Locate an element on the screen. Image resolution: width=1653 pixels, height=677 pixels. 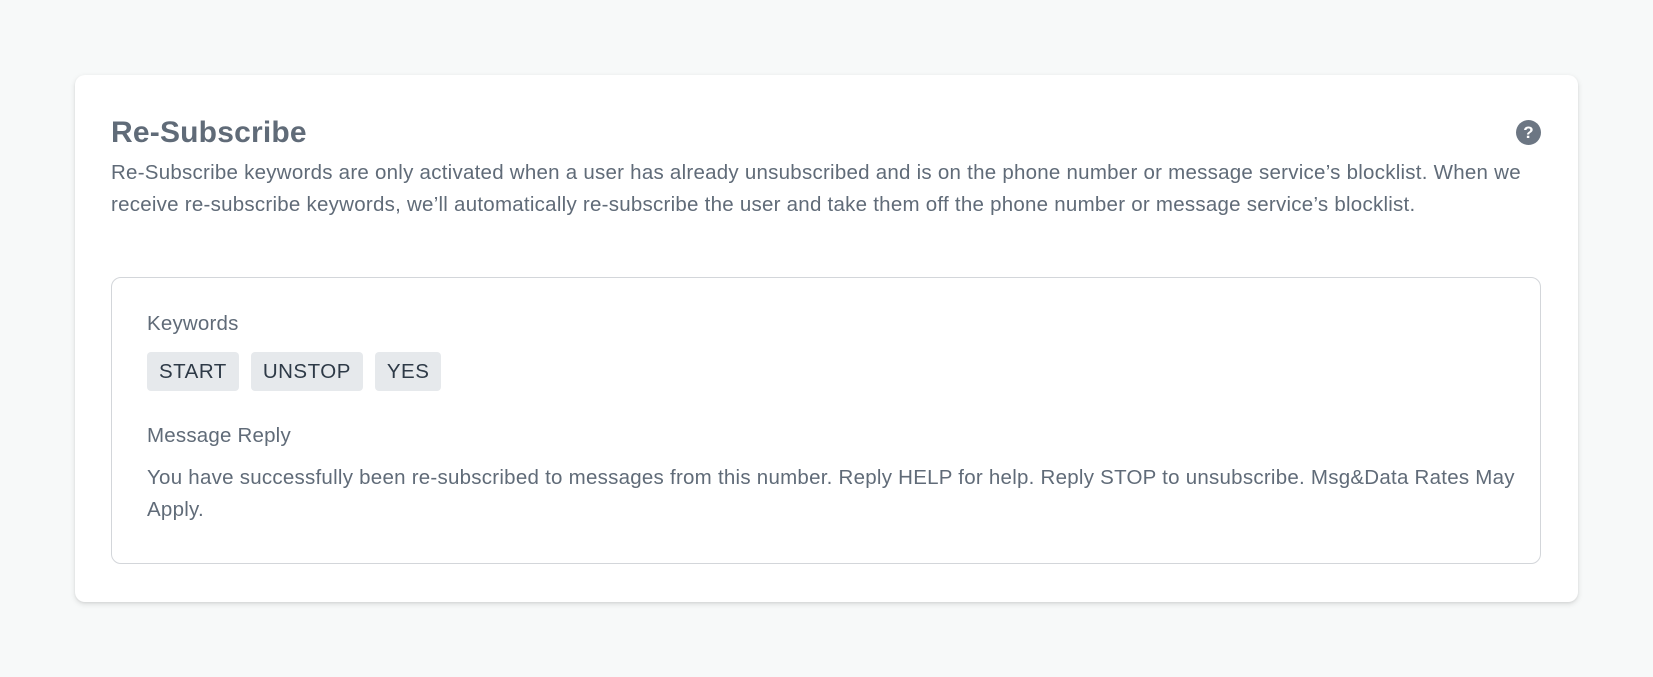
help-icon: ? is located at coordinates (1528, 132).